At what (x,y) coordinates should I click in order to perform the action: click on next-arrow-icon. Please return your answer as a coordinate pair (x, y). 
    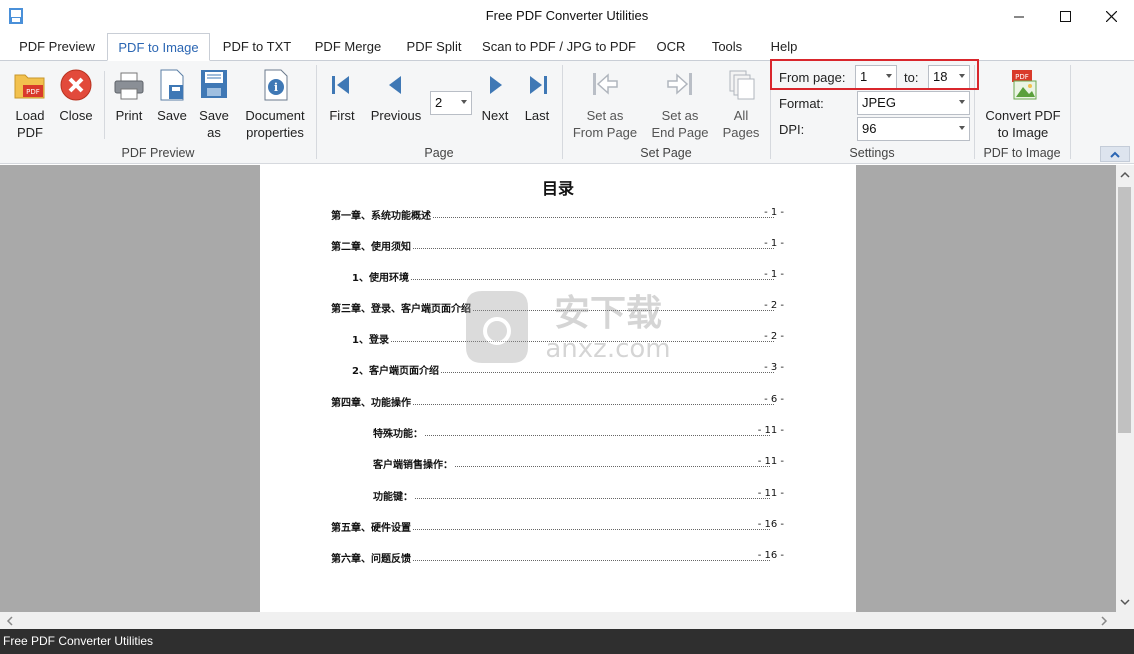
    Looking at the image, I should click on (496, 85).